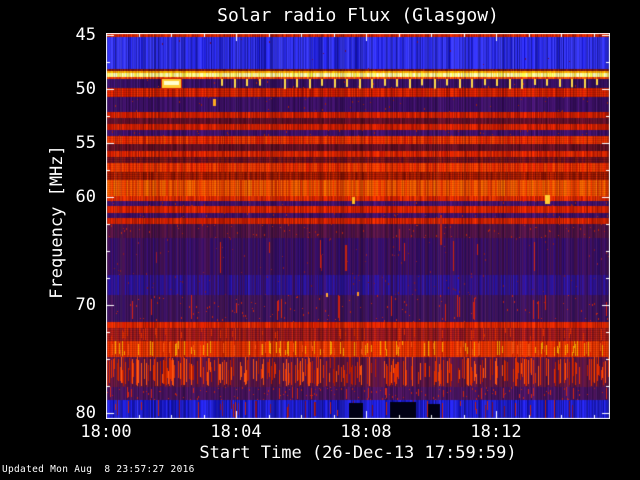  I want to click on x-tick-label: 18:04, so click(236, 432).